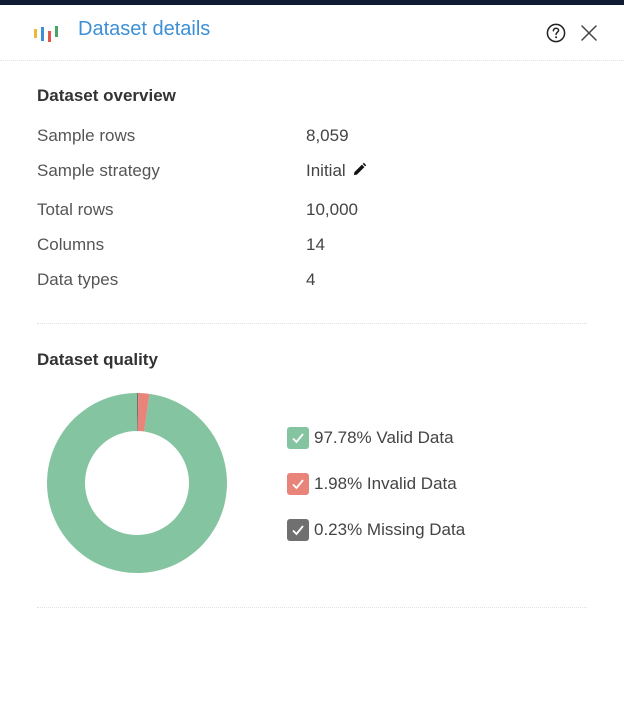 The width and height of the screenshot is (624, 703). Describe the element at coordinates (312, 60) in the screenshot. I see `header-divider` at that location.